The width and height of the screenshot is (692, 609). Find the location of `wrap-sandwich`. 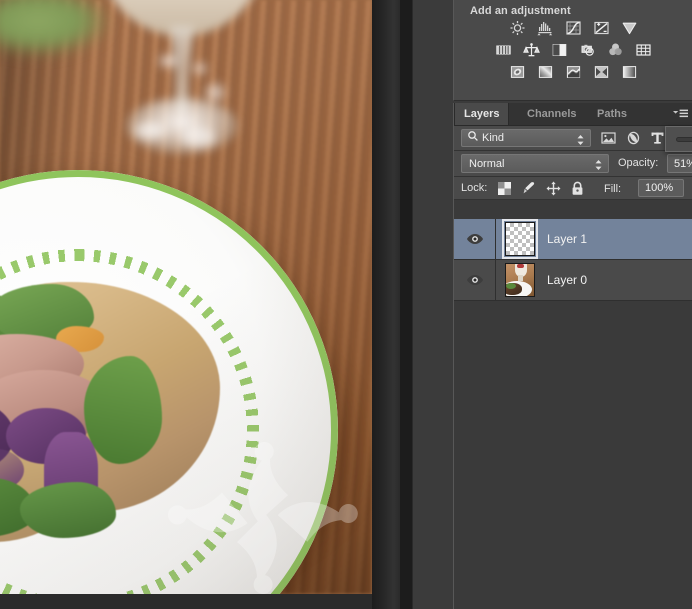

wrap-sandwich is located at coordinates (117, 412).